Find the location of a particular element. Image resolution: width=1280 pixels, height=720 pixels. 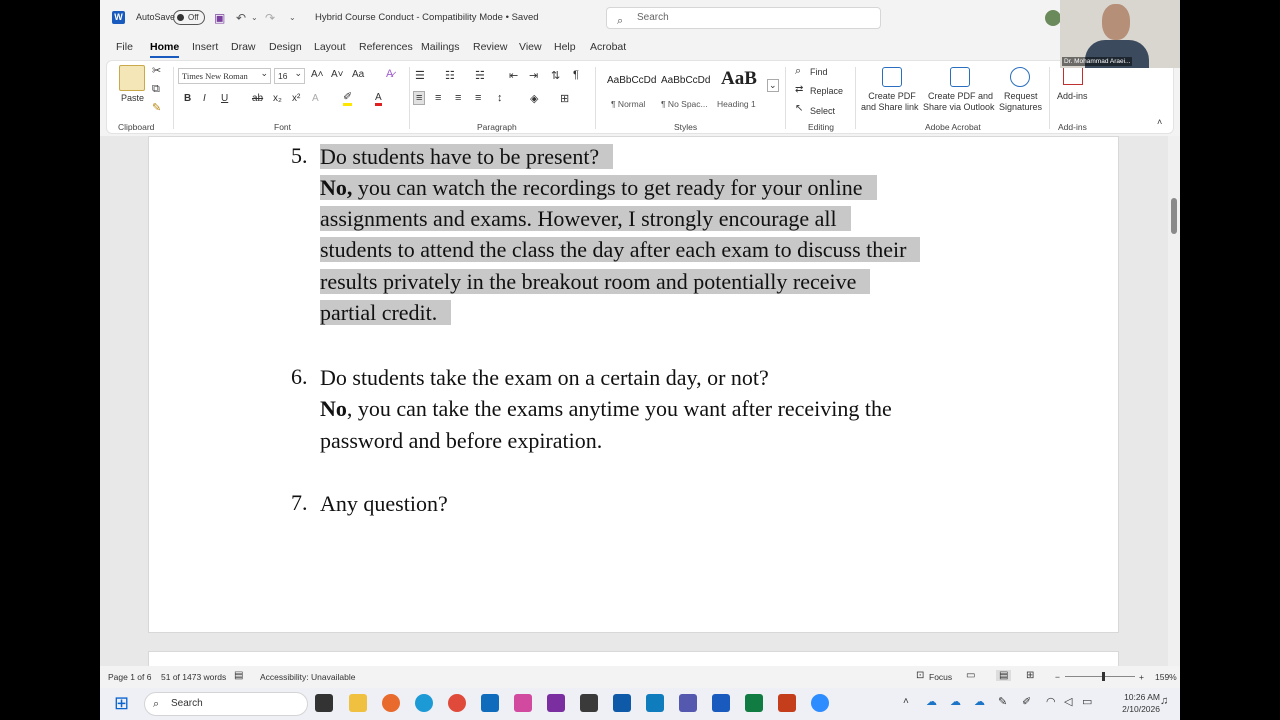

notifications-icon: ♫ is located at coordinates (1164, 701).